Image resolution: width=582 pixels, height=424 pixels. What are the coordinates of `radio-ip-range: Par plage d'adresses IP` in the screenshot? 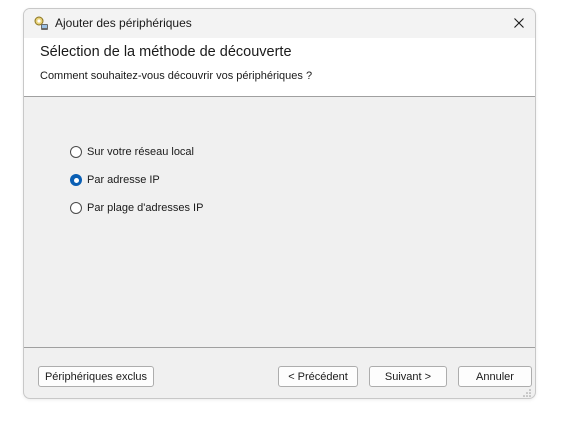 It's located at (136, 208).